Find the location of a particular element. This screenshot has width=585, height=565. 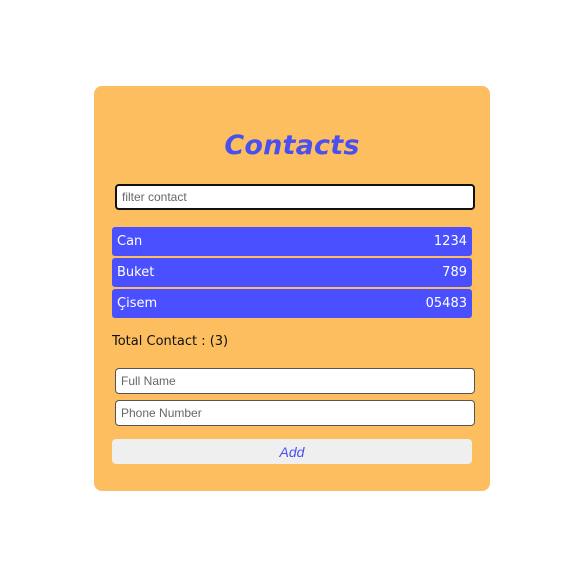

full-name-input is located at coordinates (295, 381).